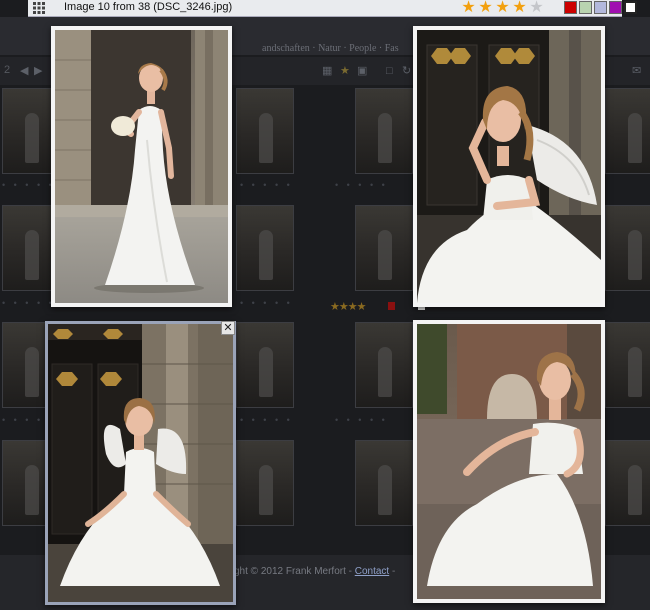 This screenshot has width=650, height=610. What do you see at coordinates (391, 306) in the screenshot?
I see `thumbnail-color-label` at bounding box center [391, 306].